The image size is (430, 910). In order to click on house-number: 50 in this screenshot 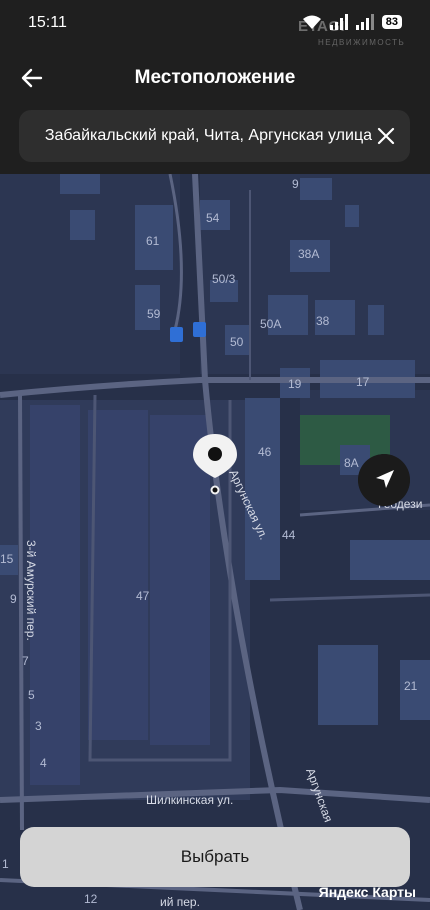, I will do `click(237, 342)`.